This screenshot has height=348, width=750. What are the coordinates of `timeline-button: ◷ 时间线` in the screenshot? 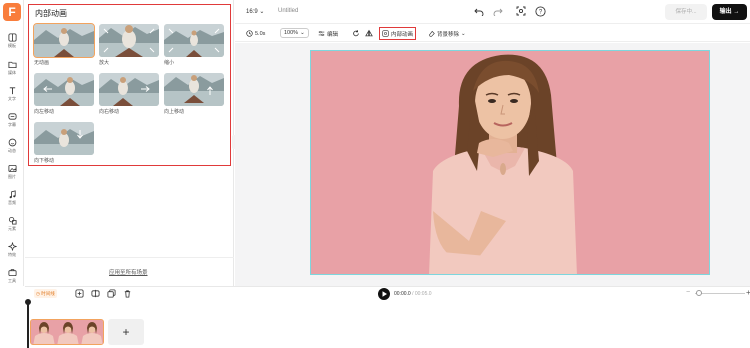 It's located at (45, 293).